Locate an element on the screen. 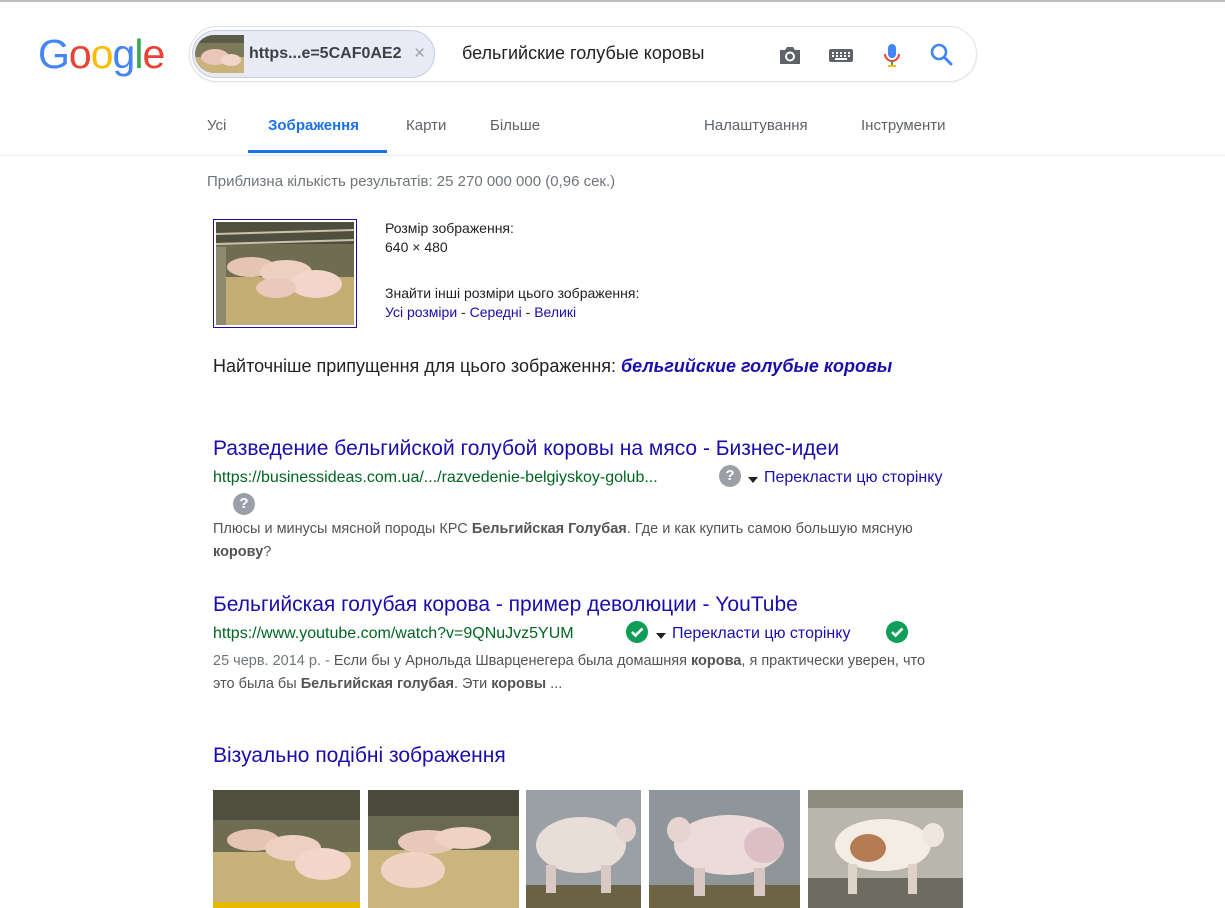 The width and height of the screenshot is (1225, 908). close-icon: × is located at coordinates (419, 54).